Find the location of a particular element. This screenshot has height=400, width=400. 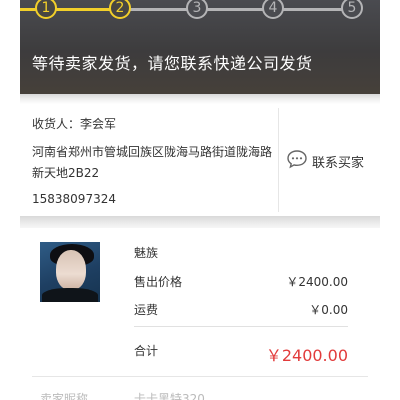

shipping-row: 运费 ￥0.00 is located at coordinates (241, 309).